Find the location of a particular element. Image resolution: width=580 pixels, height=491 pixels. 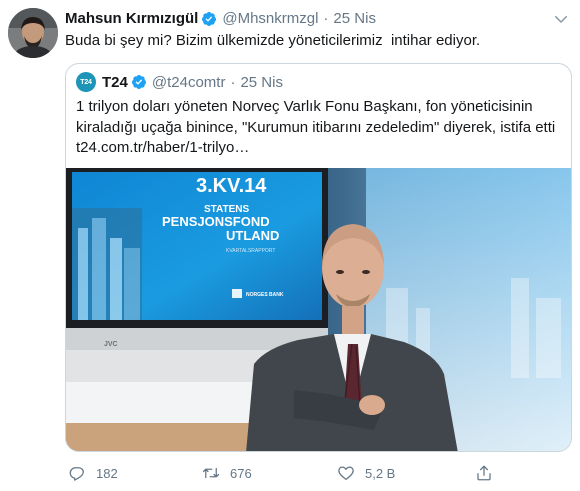

quoted-avatar-text: T24 is located at coordinates (86, 82).